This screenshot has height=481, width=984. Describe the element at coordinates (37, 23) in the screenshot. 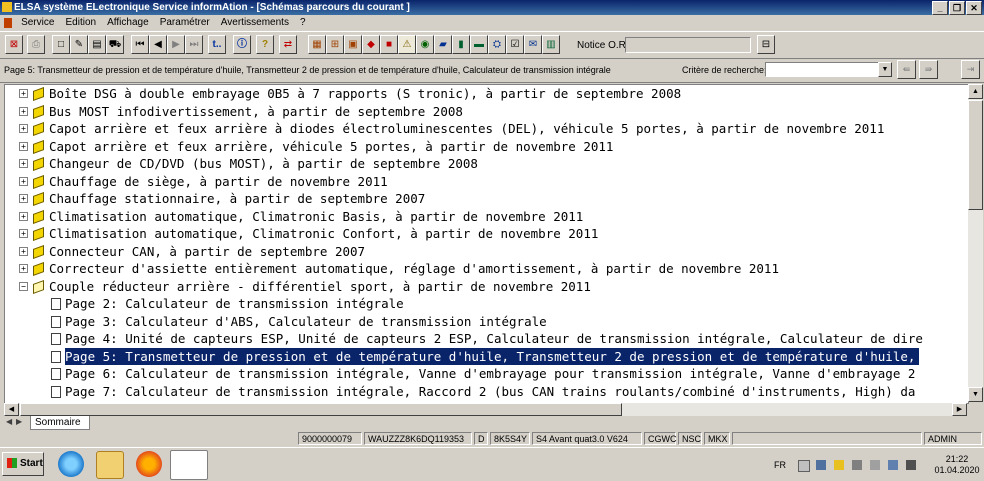

I see `menu-service: Service` at that location.